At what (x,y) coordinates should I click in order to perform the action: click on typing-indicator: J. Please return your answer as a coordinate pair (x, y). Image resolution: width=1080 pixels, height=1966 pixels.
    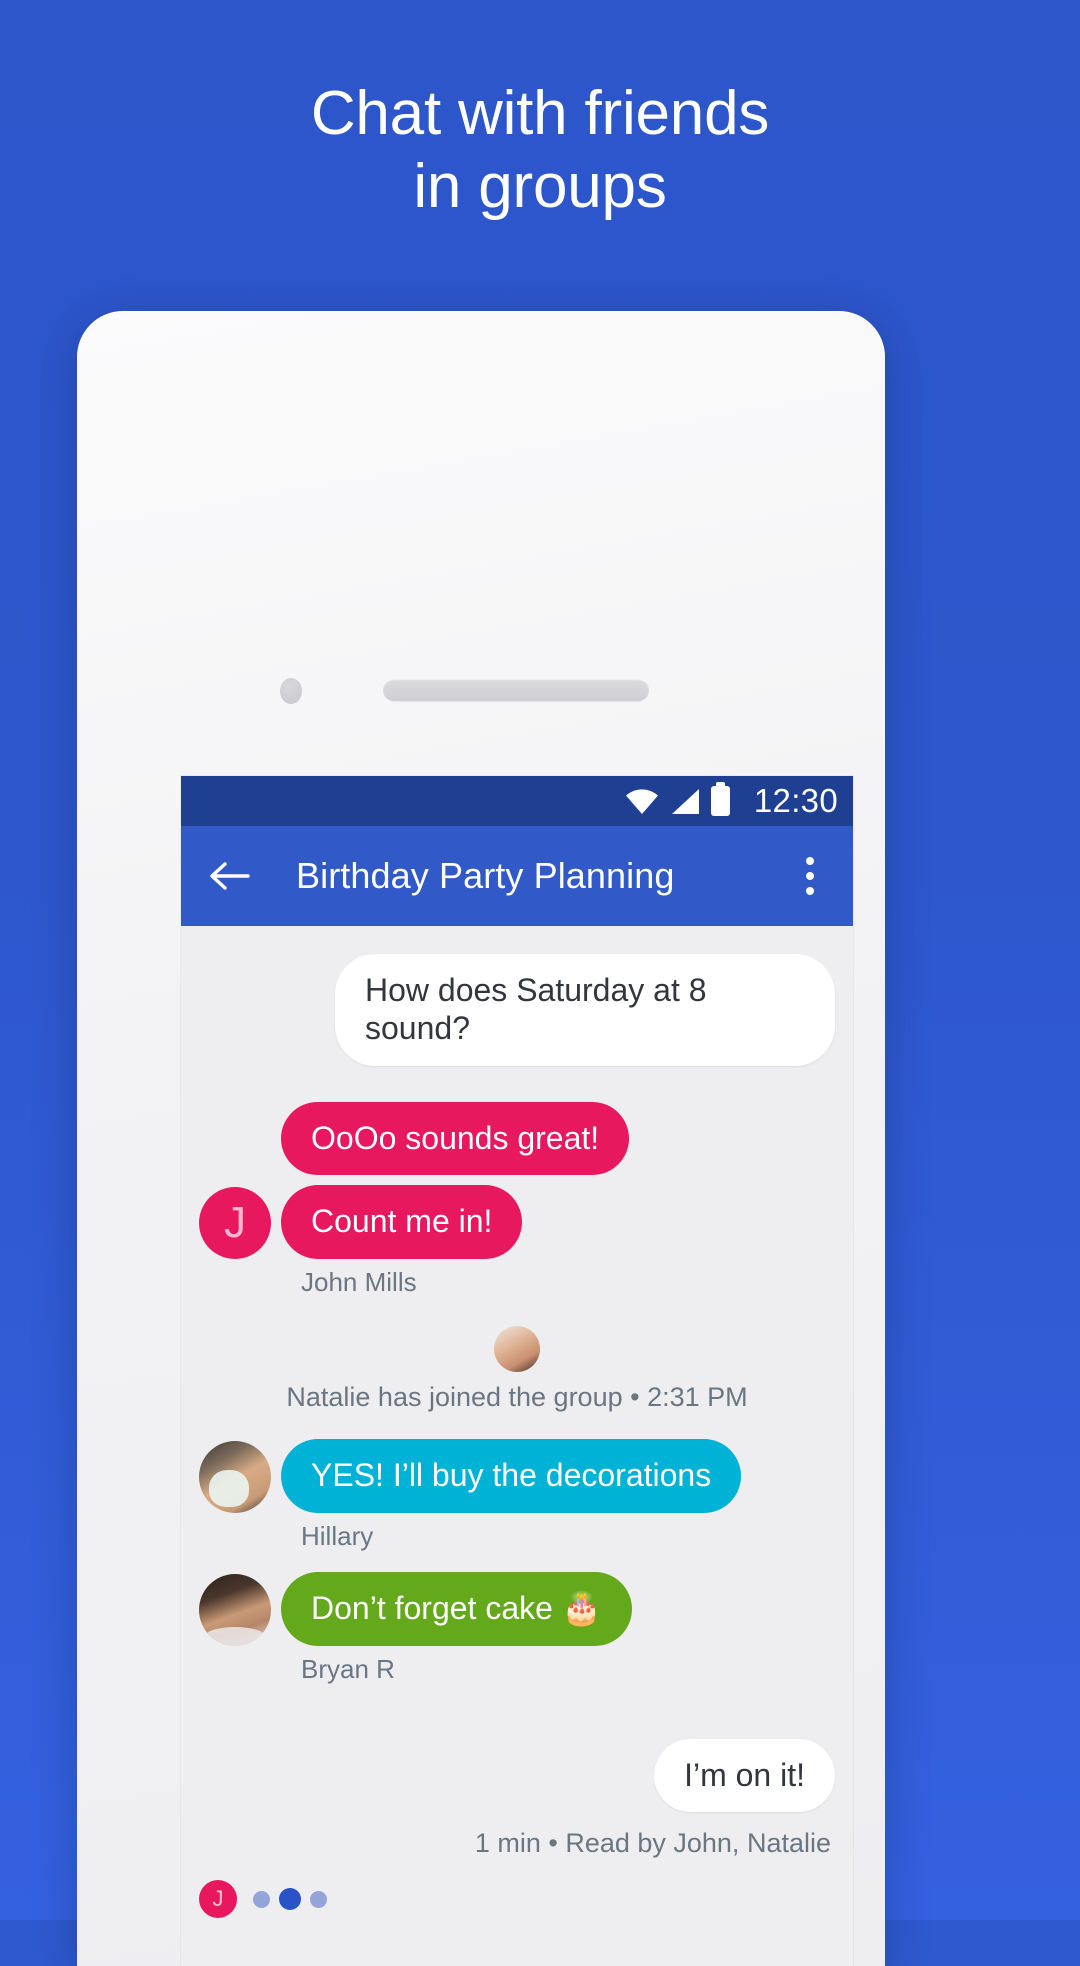
    Looking at the image, I should click on (263, 1899).